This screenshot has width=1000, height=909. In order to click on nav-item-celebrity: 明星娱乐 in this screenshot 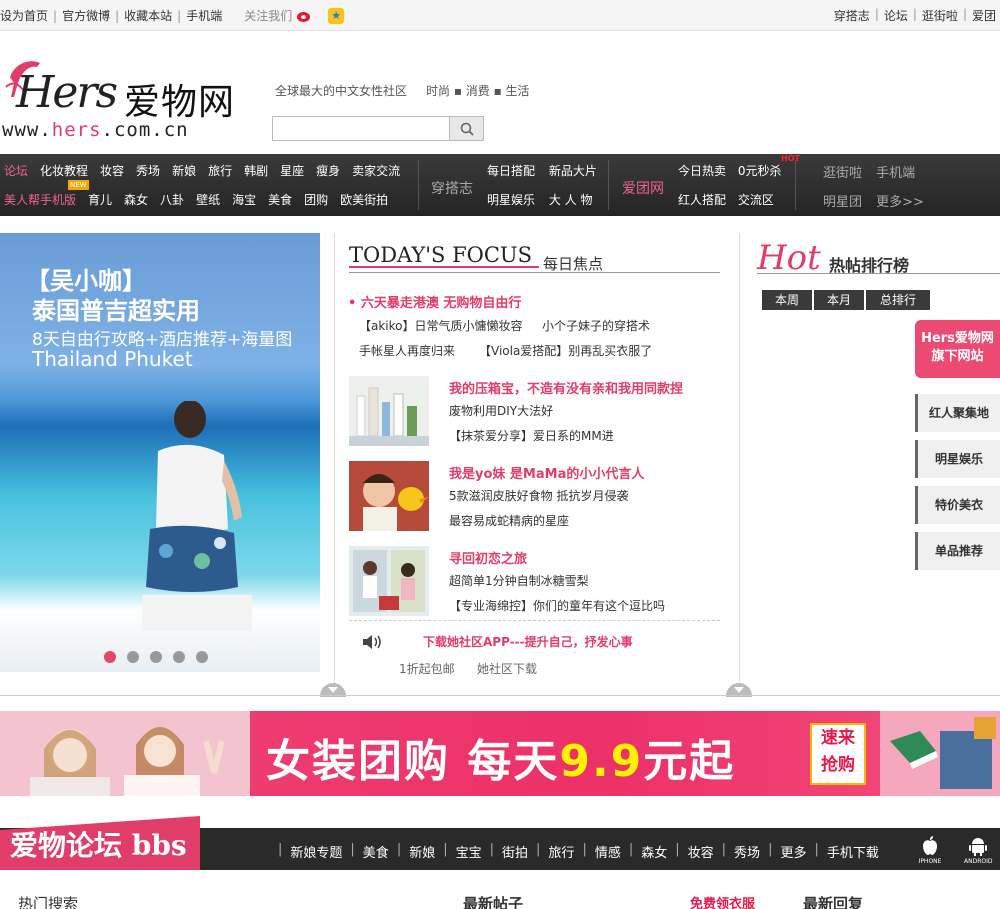, I will do `click(511, 200)`.